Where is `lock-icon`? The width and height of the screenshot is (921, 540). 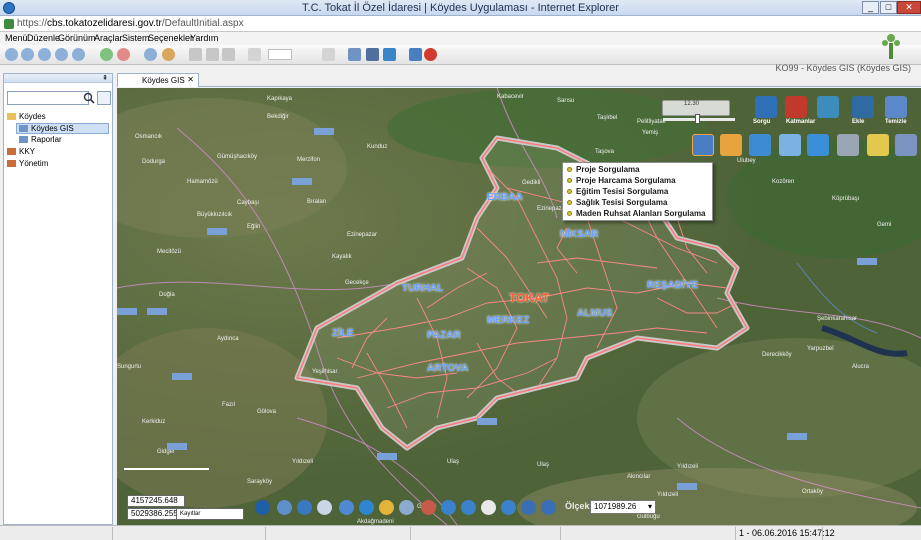
lock-icon is located at coordinates (168, 54).